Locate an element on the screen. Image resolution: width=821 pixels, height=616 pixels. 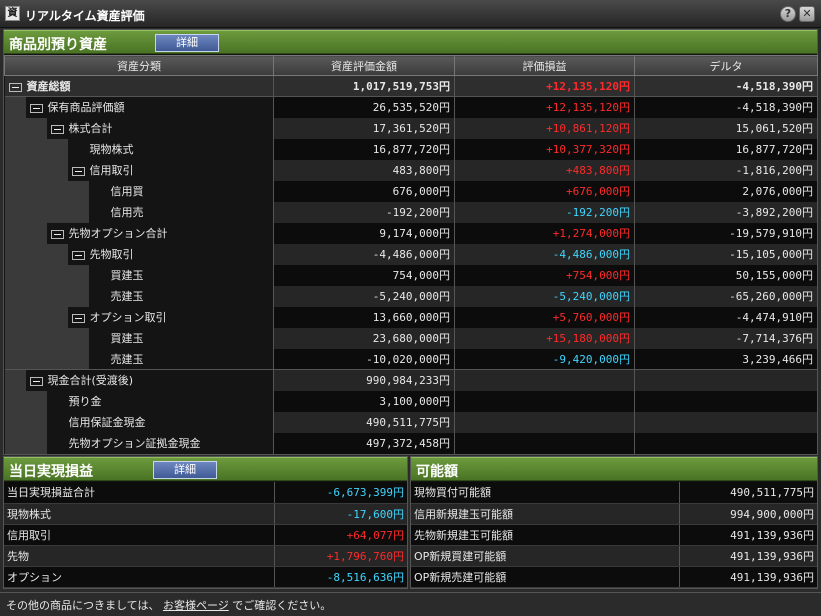
asset-delta-cell: -7,714,376円 is located at coordinates (726, 338).